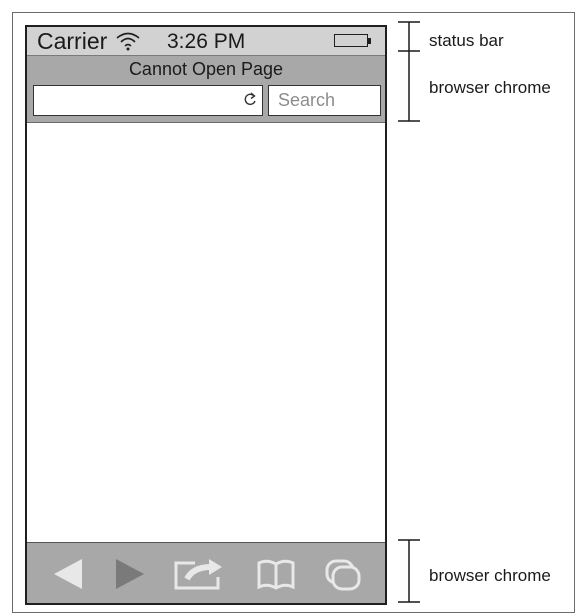 This screenshot has width=576, height=614. I want to click on bracket-status-and-chrome, so click(409, 71).